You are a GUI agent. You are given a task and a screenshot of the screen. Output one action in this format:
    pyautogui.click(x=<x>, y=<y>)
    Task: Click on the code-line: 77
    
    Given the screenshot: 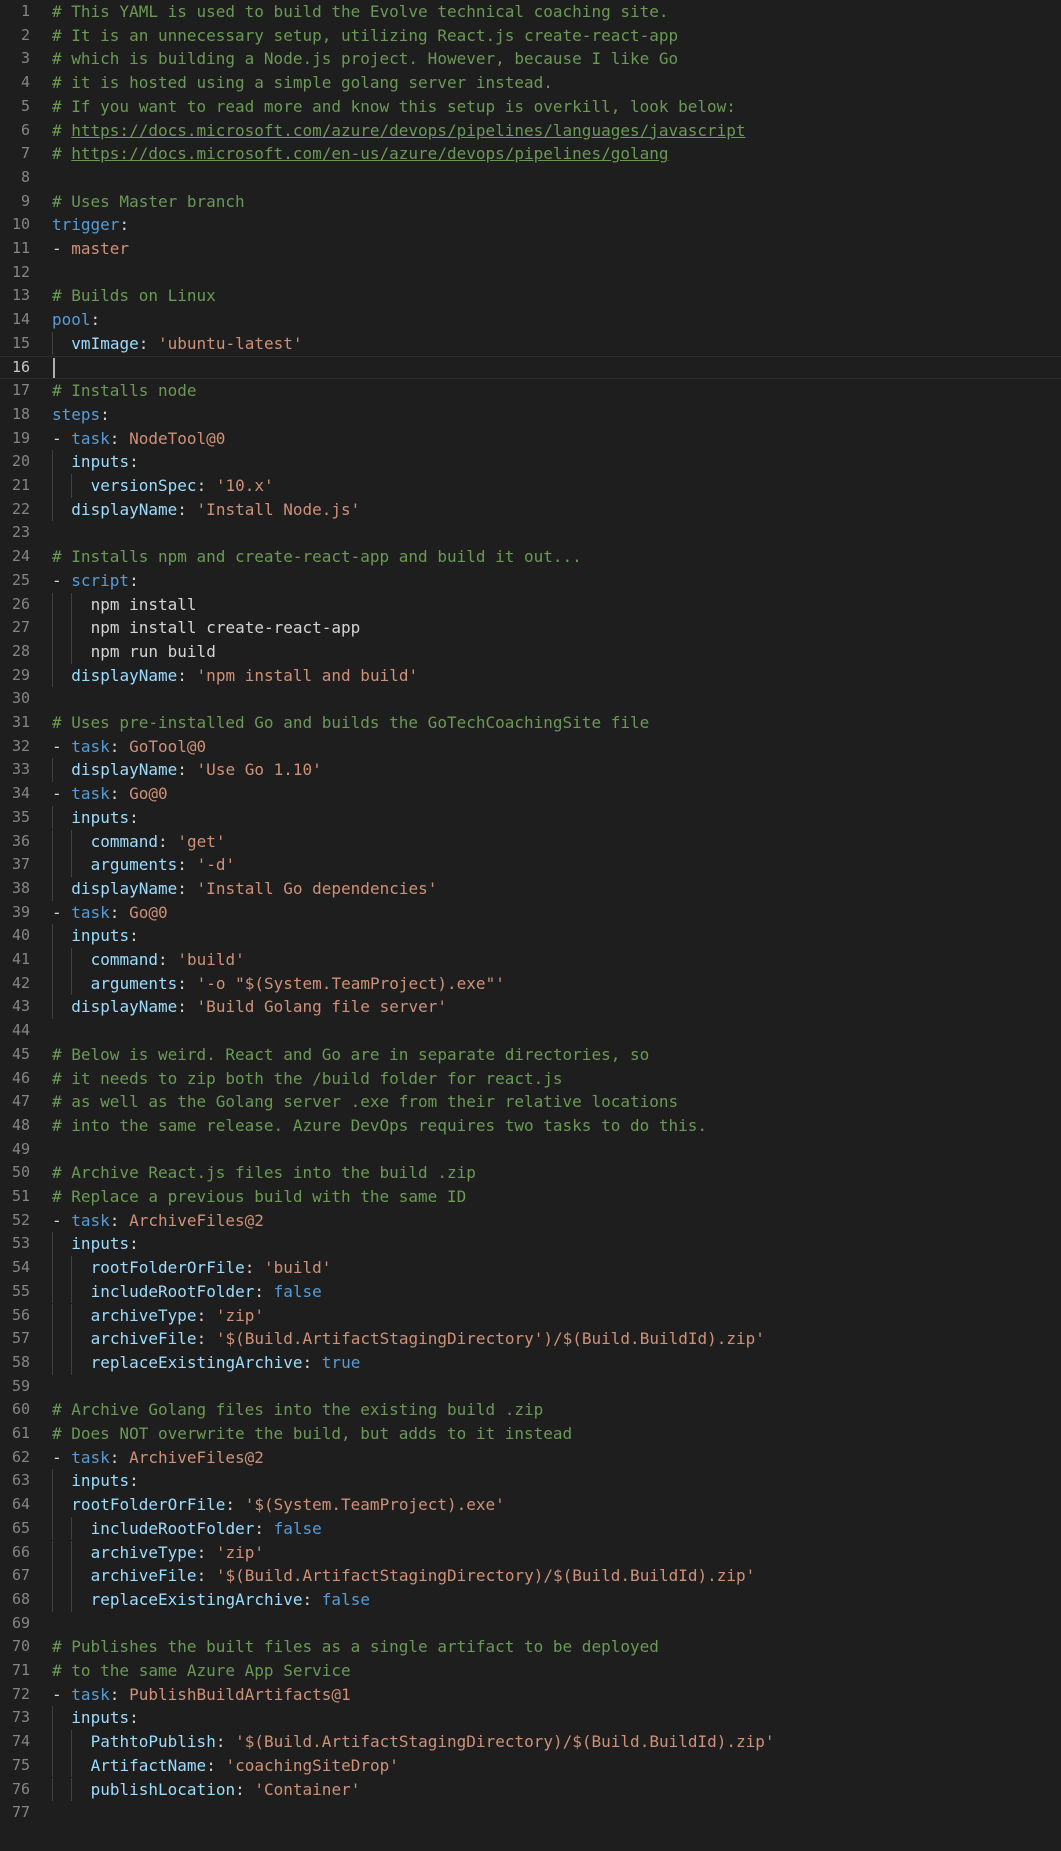 What is the action you would take?
    pyautogui.click(x=530, y=1813)
    